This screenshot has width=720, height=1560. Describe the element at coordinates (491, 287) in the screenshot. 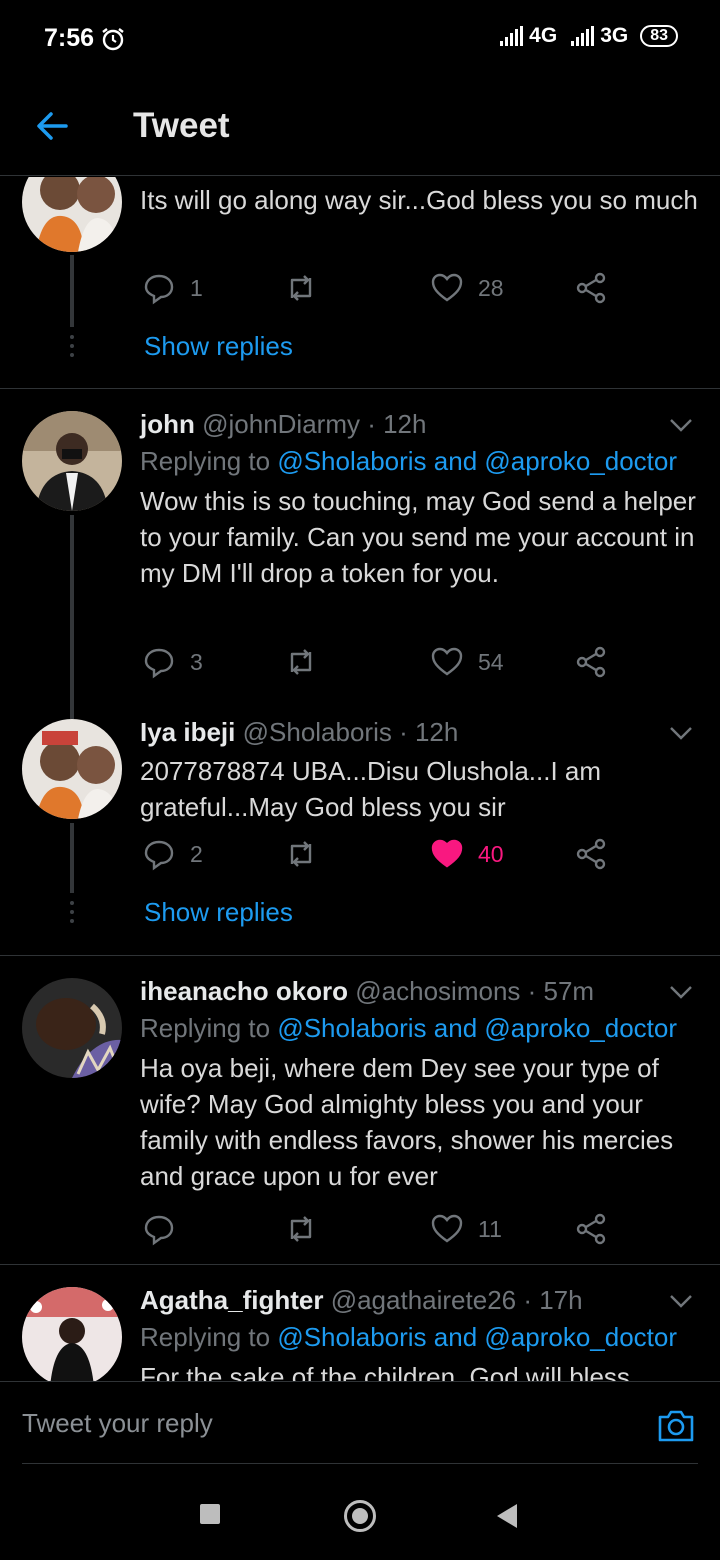

I see `like-count: 28` at that location.